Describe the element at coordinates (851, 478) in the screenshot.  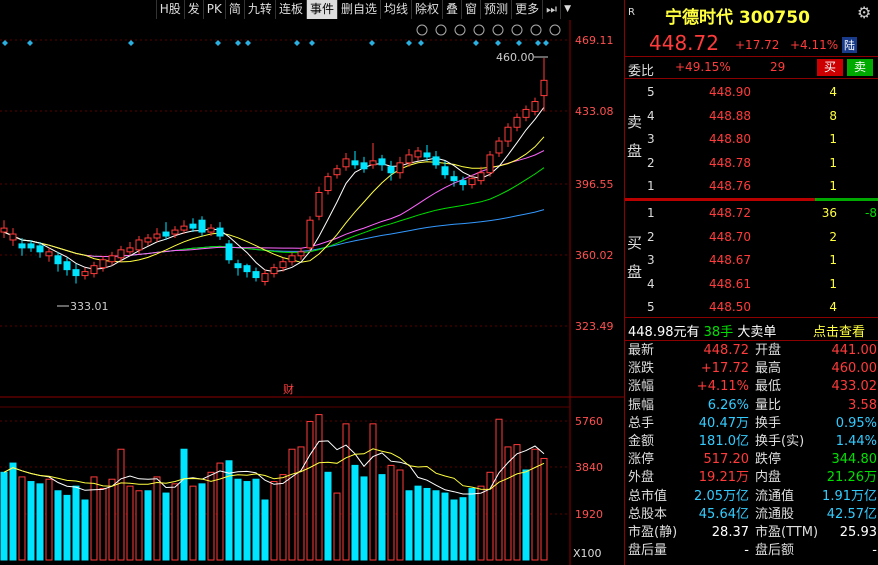
I see `stat-value: 21.26万` at that location.